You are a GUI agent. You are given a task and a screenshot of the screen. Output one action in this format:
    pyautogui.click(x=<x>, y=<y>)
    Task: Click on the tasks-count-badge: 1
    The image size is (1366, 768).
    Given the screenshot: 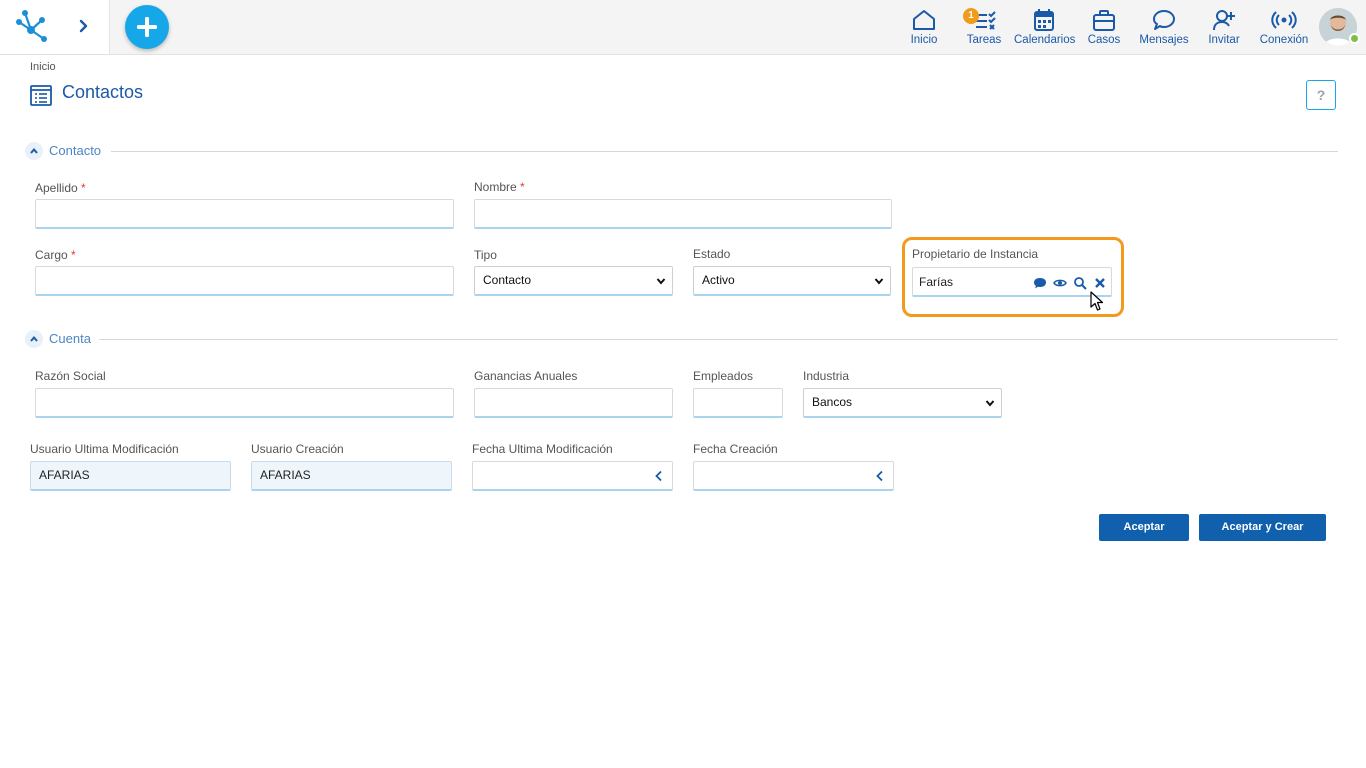 What is the action you would take?
    pyautogui.click(x=971, y=16)
    